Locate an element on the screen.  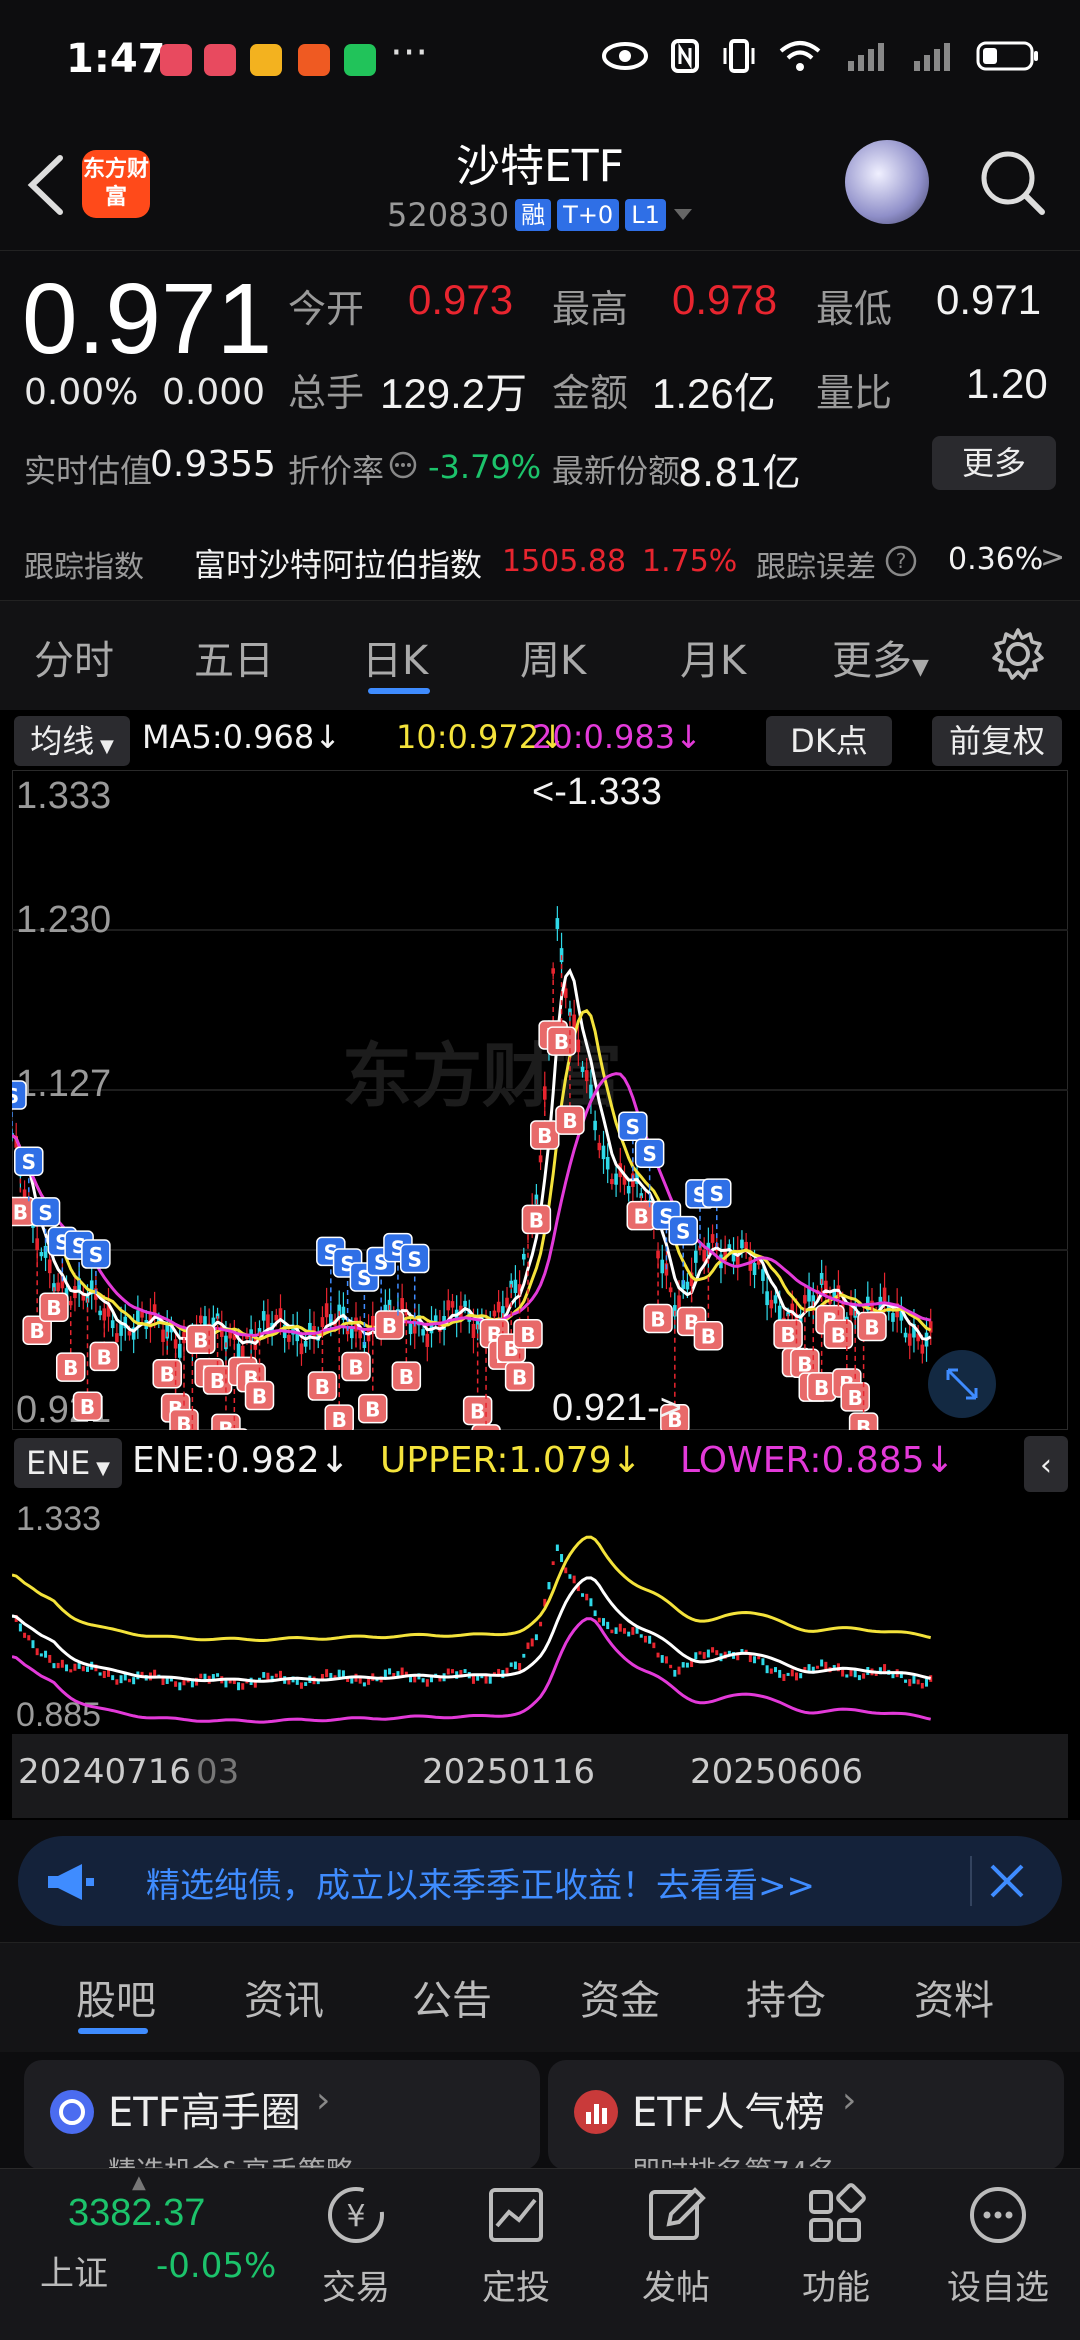
nav-label: 功能 is located at coordinates (836, 2288).